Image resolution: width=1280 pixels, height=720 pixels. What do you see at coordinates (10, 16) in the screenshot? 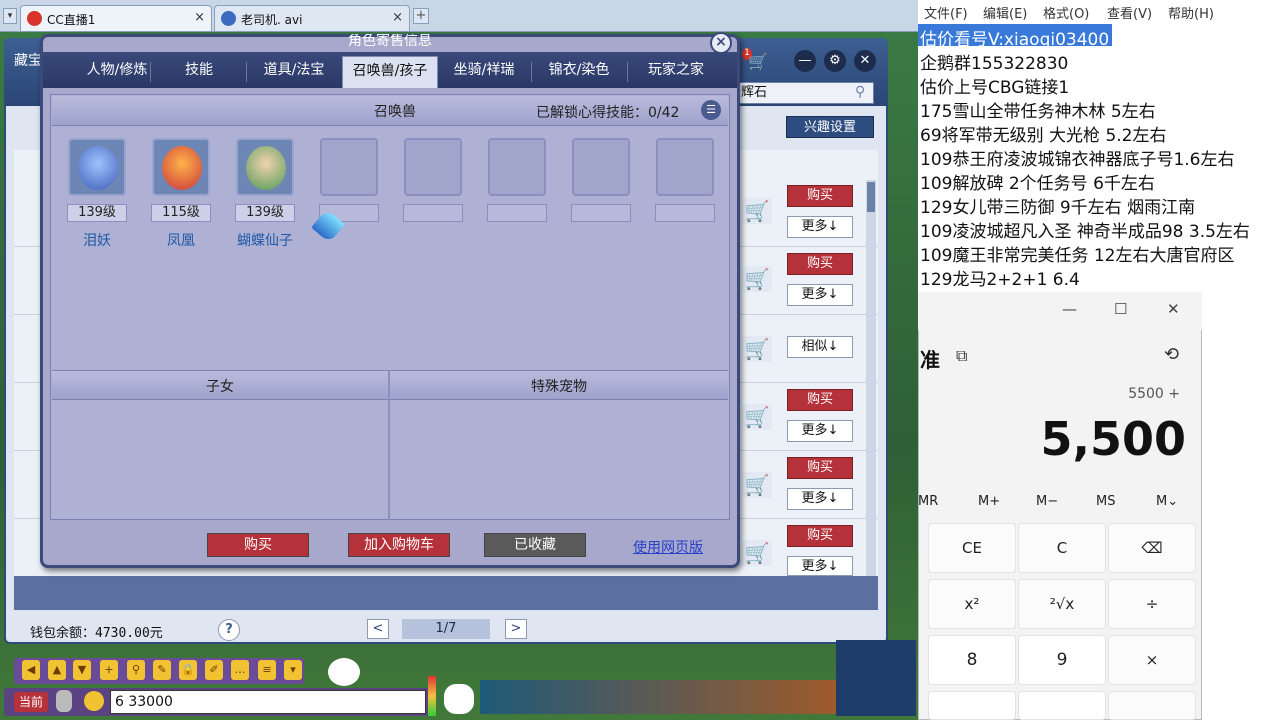
I see `tab-menu-button: ▾` at bounding box center [10, 16].